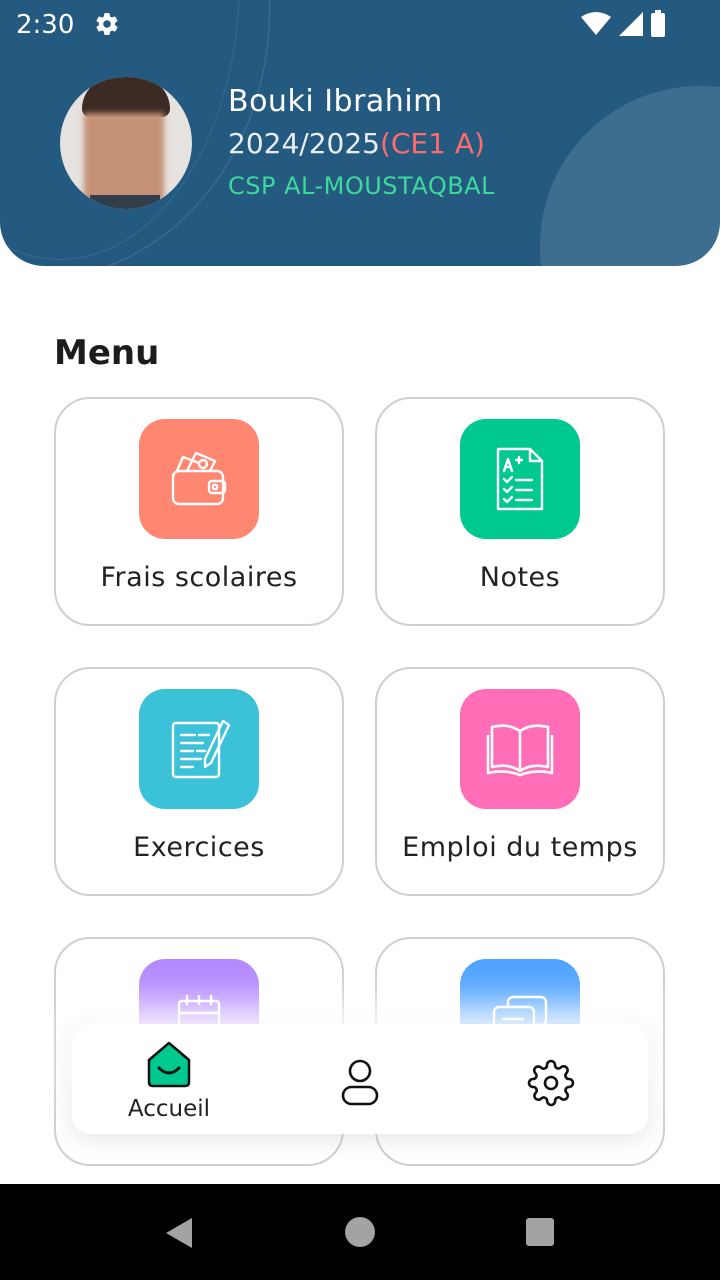  I want to click on signal-icon, so click(631, 26).